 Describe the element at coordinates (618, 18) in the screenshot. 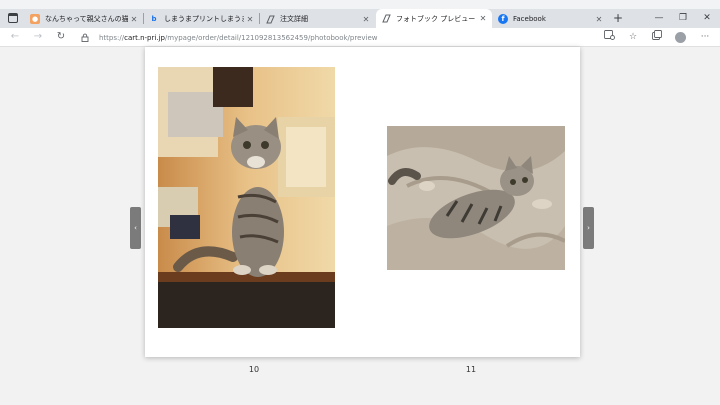

I see `new-tab-button: +` at that location.